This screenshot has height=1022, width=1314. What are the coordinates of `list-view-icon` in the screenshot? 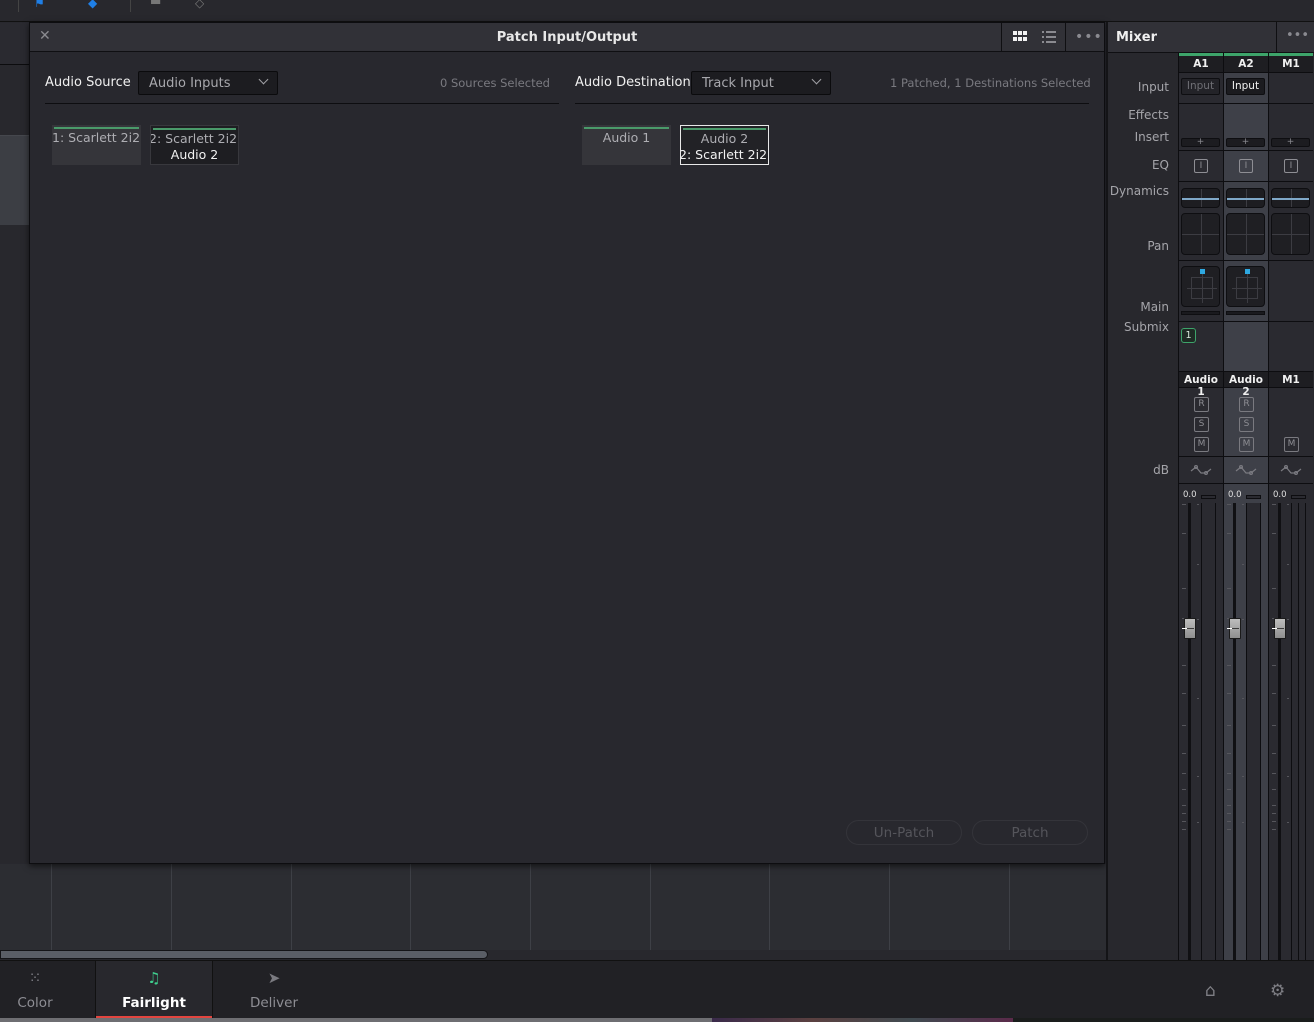 It's located at (1049, 37).